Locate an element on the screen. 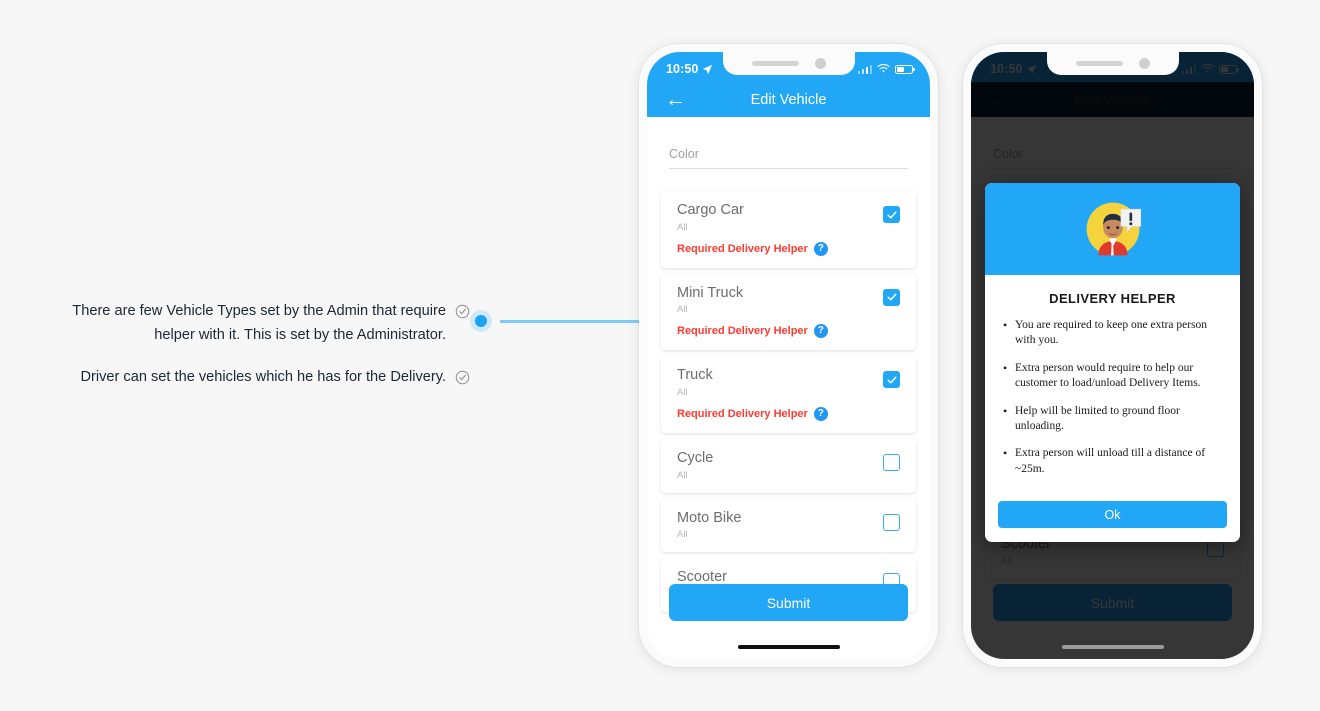 The width and height of the screenshot is (1320, 711). color-field-placeholder: Color is located at coordinates (684, 154).